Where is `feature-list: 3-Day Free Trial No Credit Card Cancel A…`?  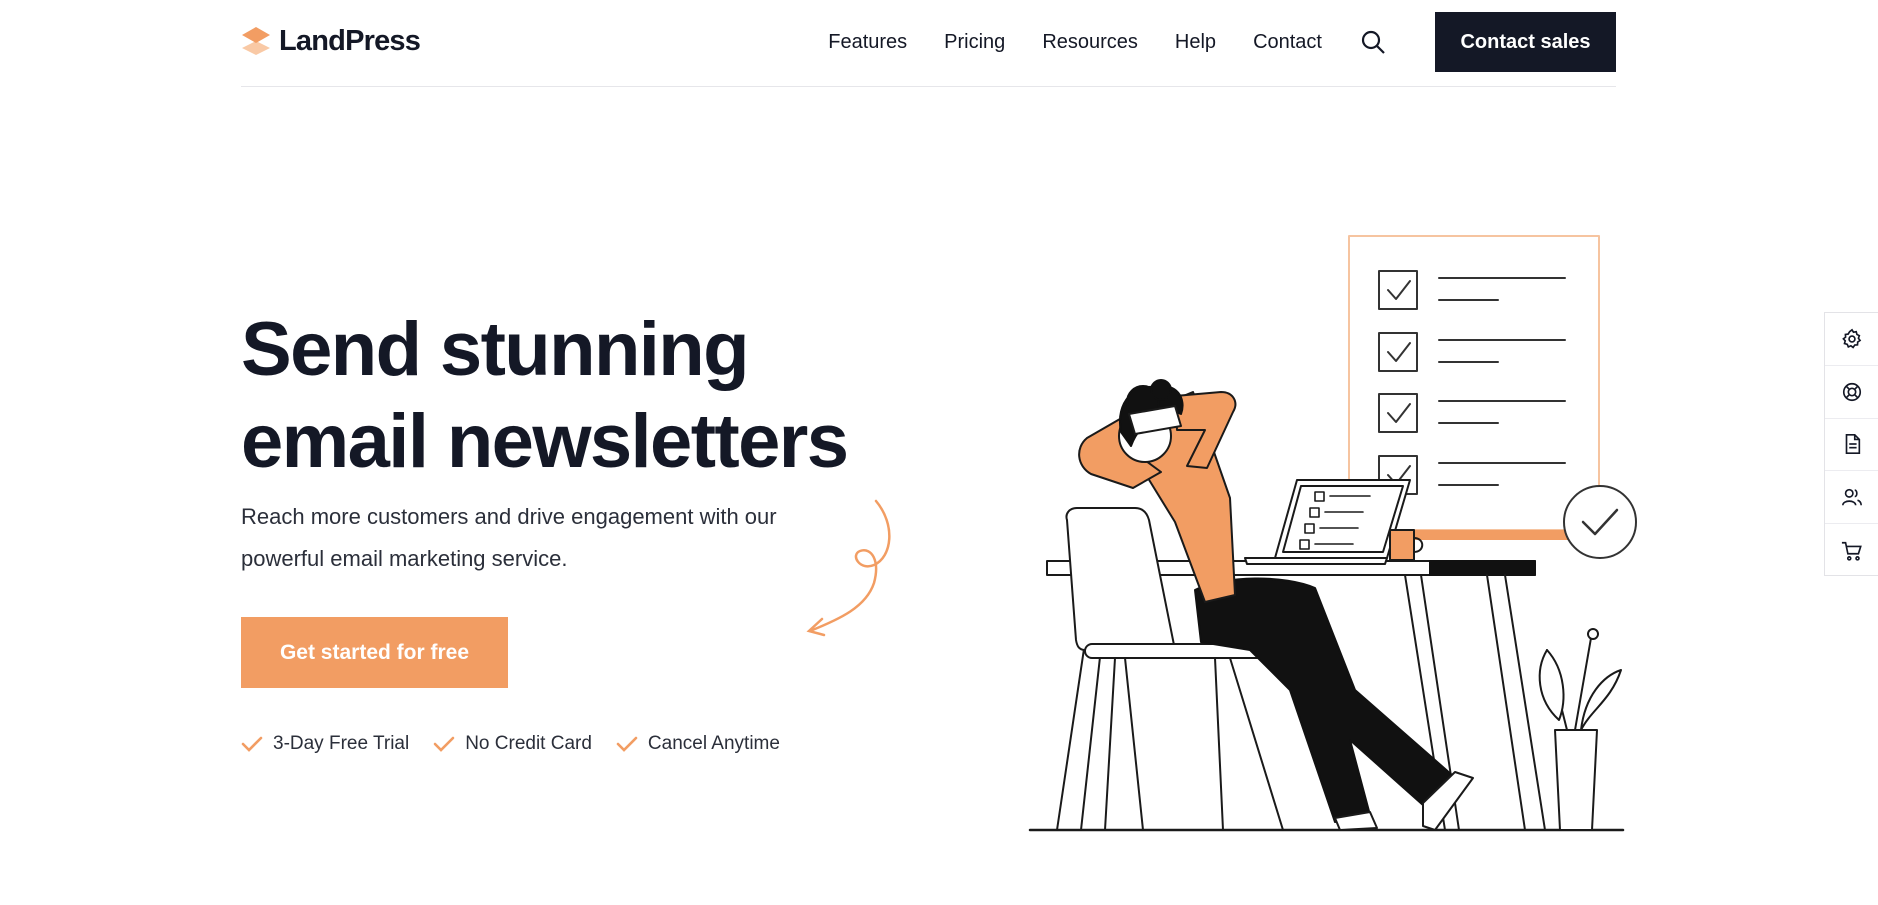 feature-list: 3-Day Free Trial No Credit Card Cancel A… is located at coordinates (522, 744).